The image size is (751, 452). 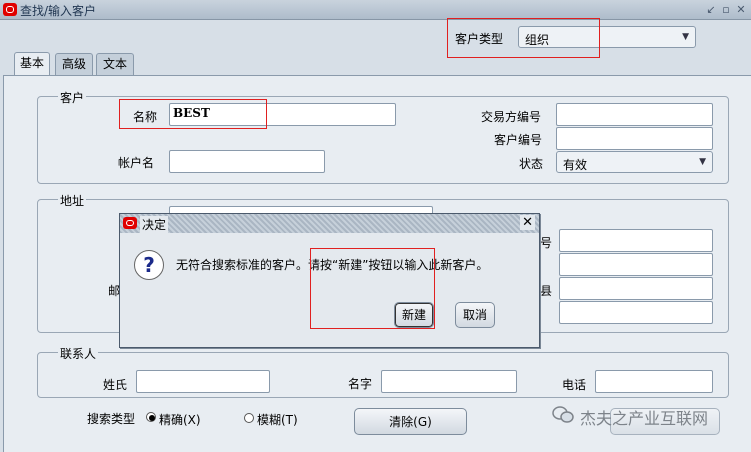 What do you see at coordinates (711, 9) in the screenshot?
I see `minimize-icon: ↙` at bounding box center [711, 9].